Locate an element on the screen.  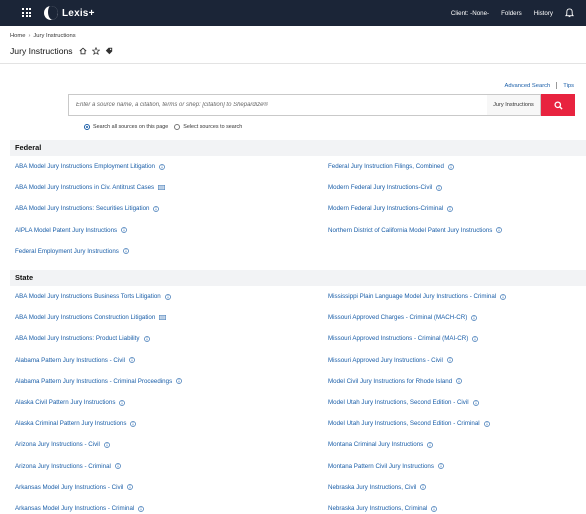
app-grid-icon is located at coordinates (26, 12).